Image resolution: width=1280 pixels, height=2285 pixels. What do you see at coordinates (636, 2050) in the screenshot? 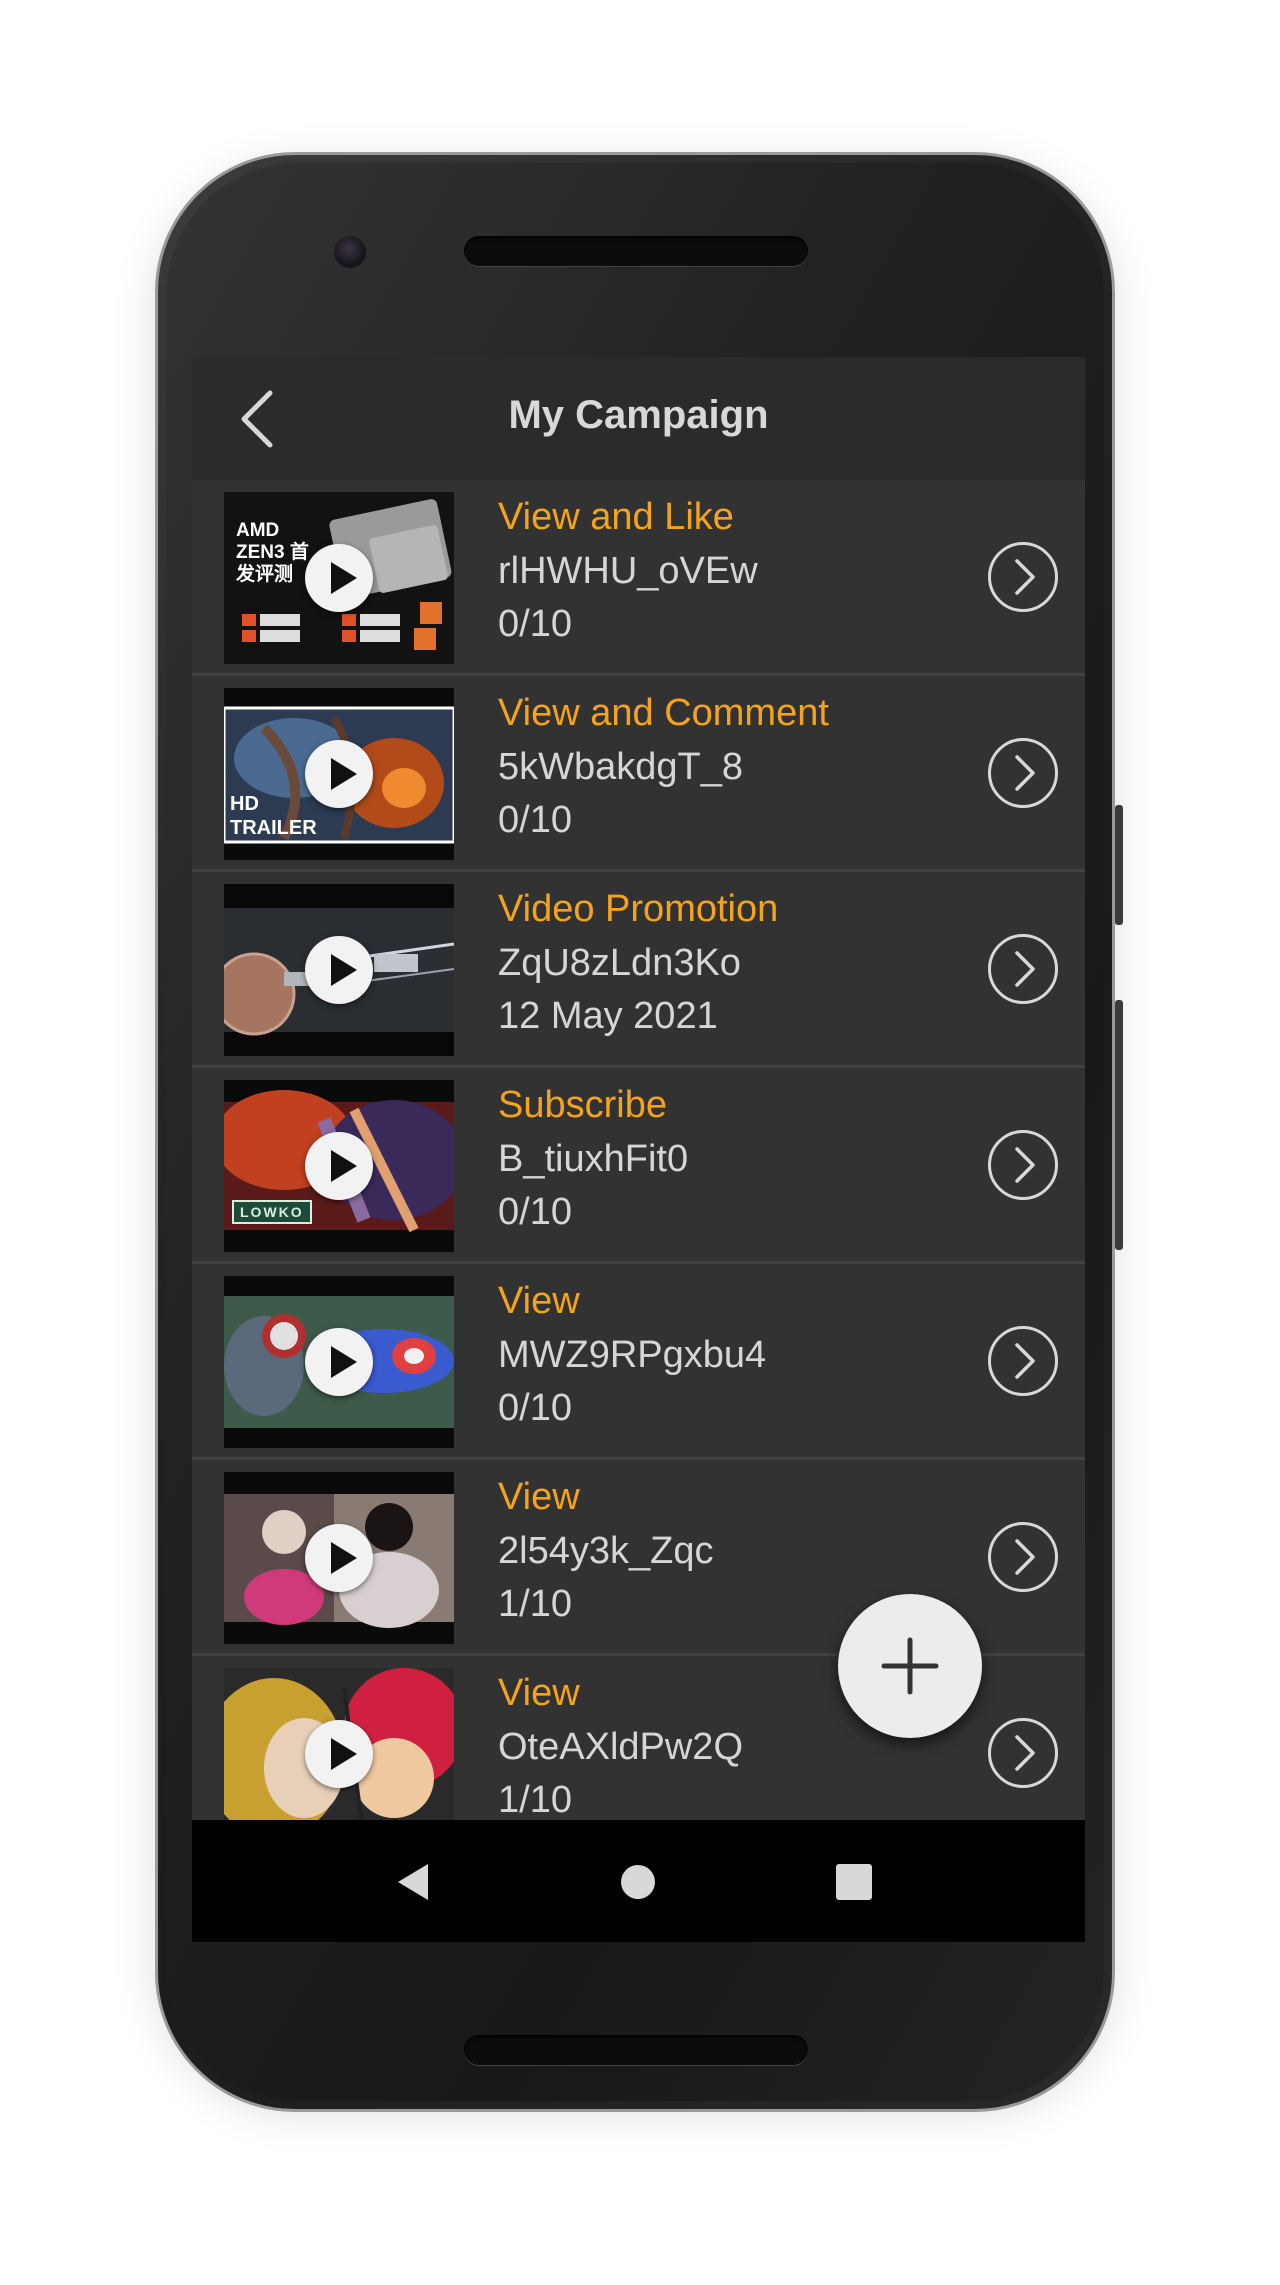
I see `bottom-speaker` at bounding box center [636, 2050].